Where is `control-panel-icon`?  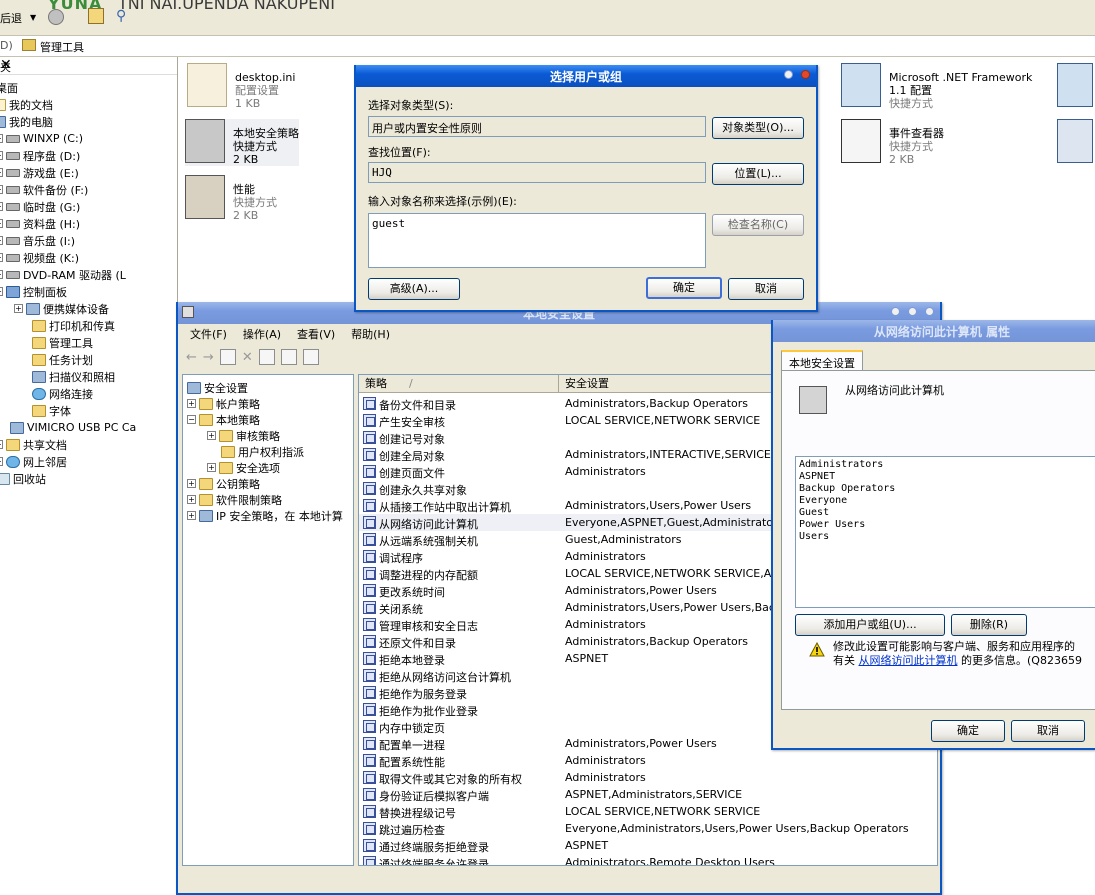 control-panel-icon is located at coordinates (13, 291).